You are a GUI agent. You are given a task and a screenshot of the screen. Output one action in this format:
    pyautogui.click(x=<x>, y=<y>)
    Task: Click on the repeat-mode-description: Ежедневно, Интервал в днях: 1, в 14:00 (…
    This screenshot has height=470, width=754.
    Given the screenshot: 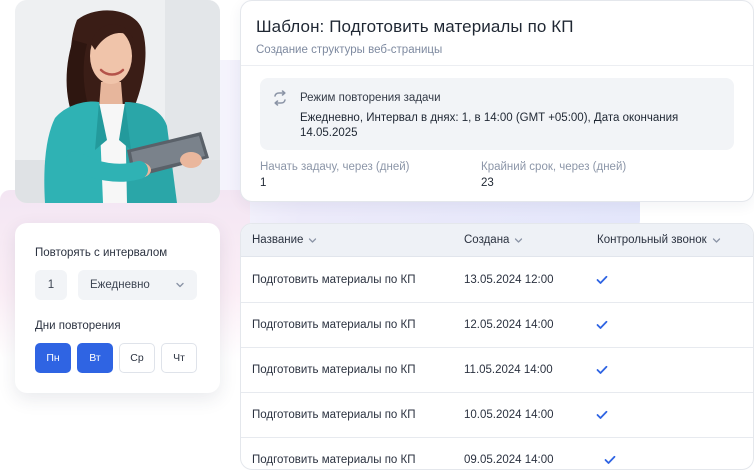 What is the action you would take?
    pyautogui.click(x=489, y=125)
    